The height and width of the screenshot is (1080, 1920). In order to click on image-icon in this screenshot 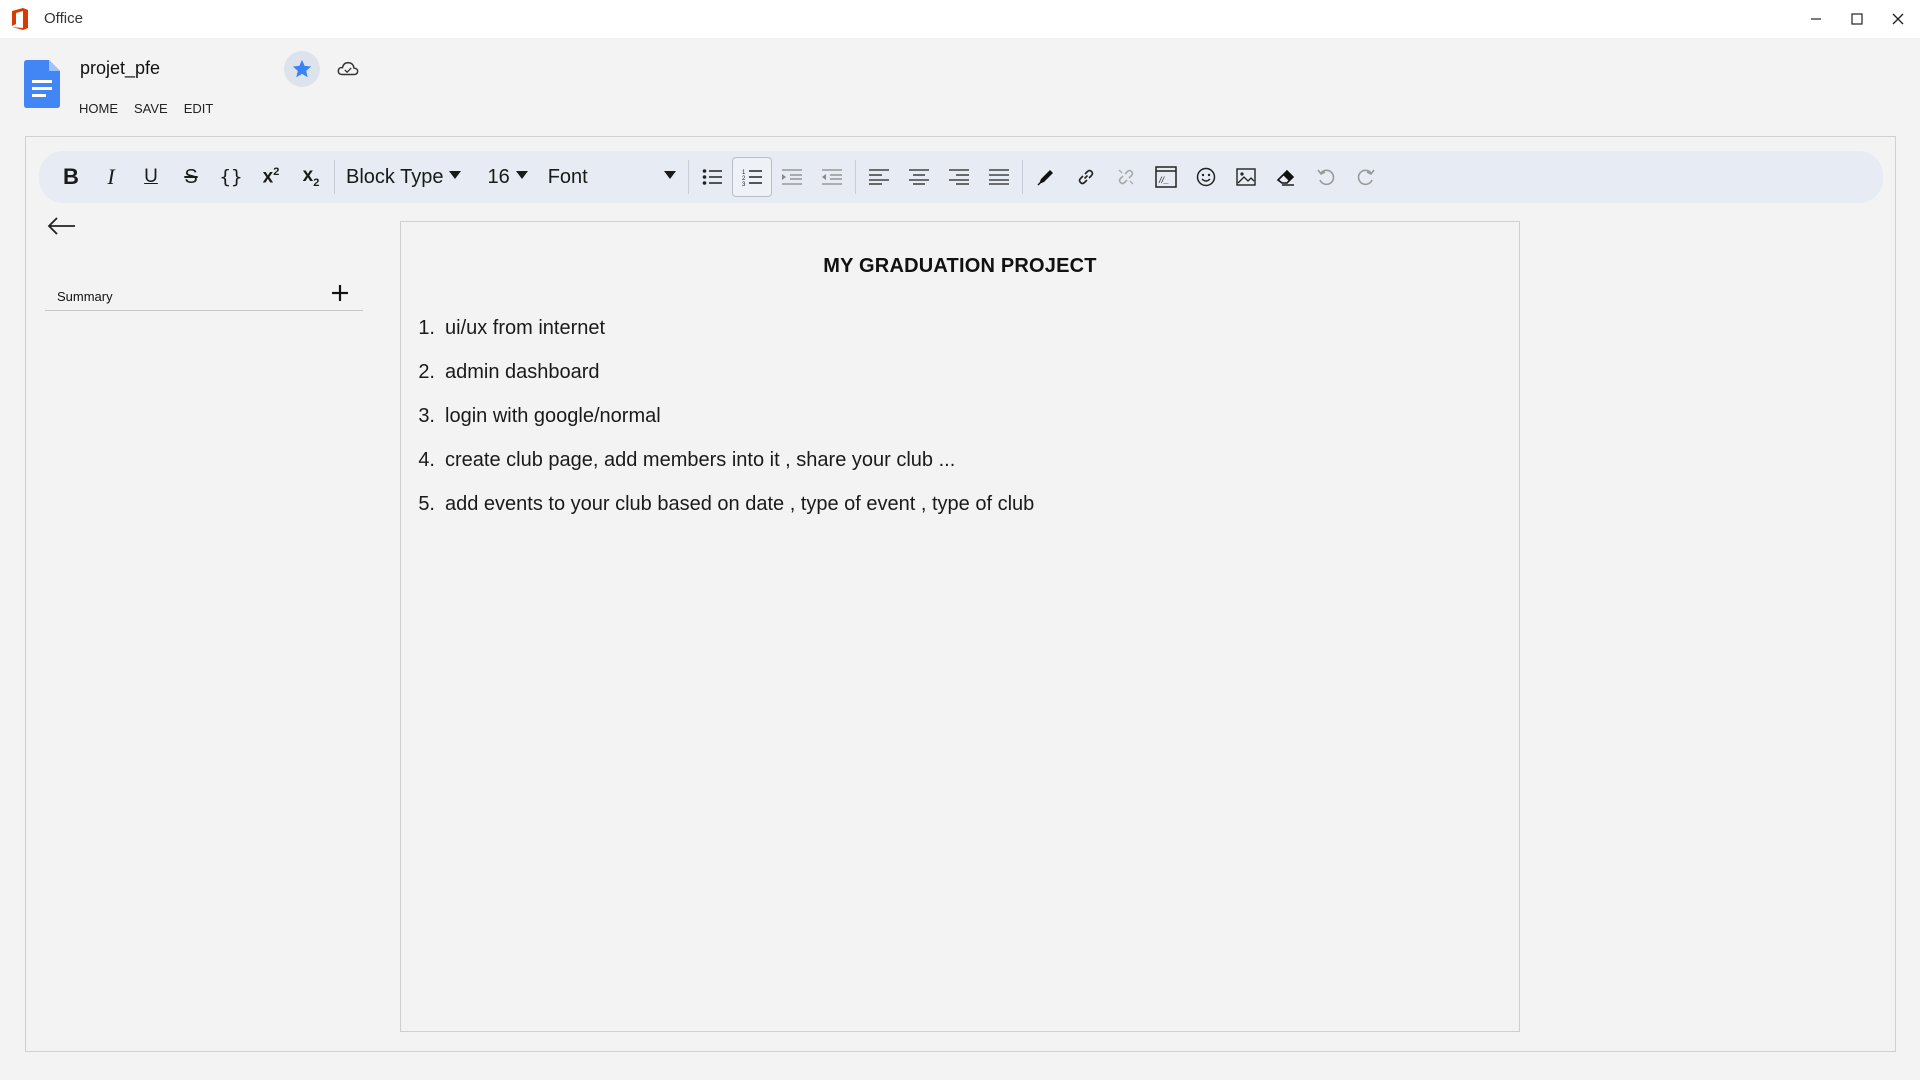, I will do `click(1246, 177)`.